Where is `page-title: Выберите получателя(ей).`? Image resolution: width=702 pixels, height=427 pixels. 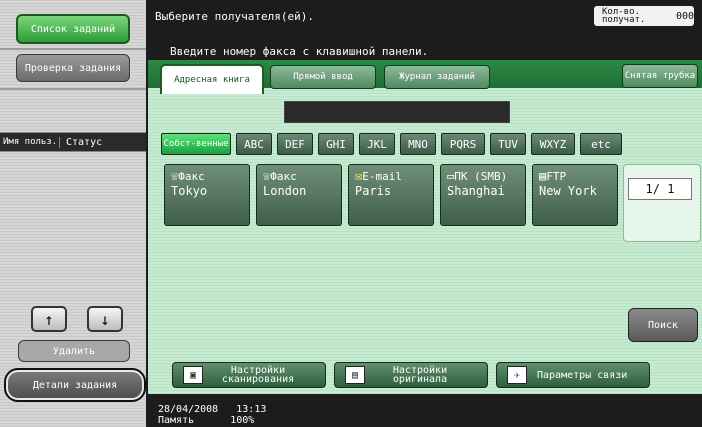
page-title: Выберите получателя(ей). is located at coordinates (234, 16).